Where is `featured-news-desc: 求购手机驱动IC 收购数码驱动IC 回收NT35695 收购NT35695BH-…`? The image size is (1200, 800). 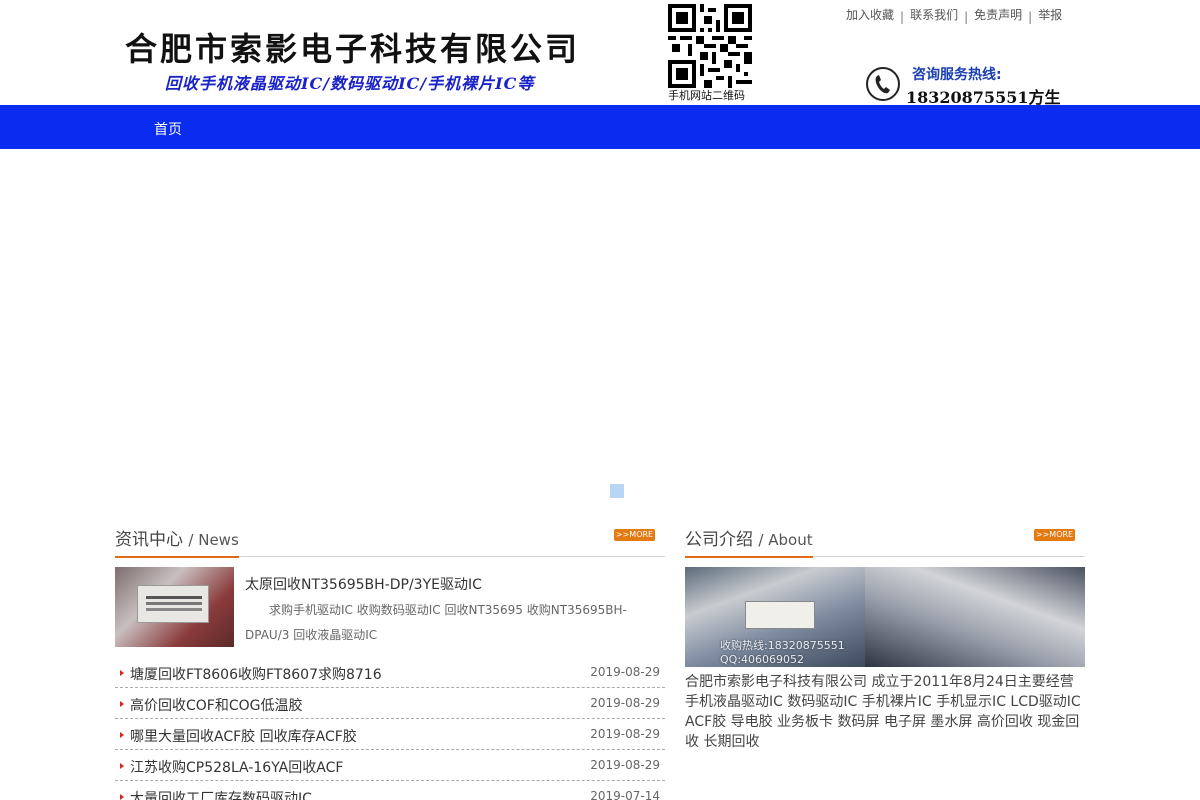
featured-news-desc: 求购手机驱动IC 收购数码驱动IC 回收NT35695 收购NT35695BH-… is located at coordinates (436, 622).